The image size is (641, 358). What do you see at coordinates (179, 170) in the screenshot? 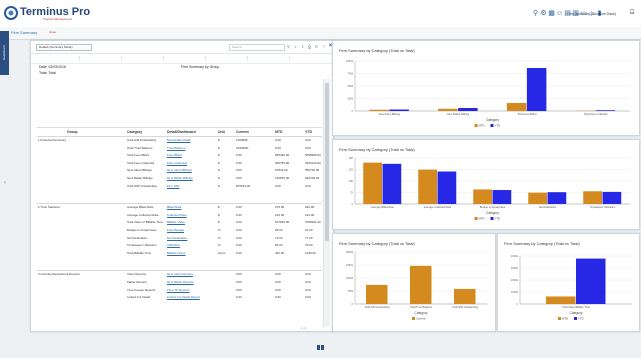
I see `cell-detail: New Client Billings` at bounding box center [179, 170].